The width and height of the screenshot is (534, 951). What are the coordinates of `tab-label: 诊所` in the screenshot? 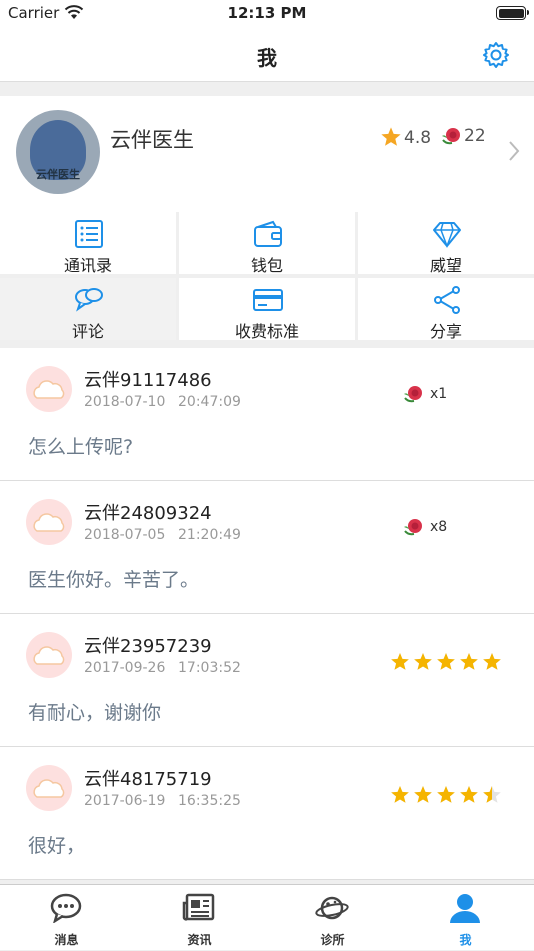 It's located at (332, 940).